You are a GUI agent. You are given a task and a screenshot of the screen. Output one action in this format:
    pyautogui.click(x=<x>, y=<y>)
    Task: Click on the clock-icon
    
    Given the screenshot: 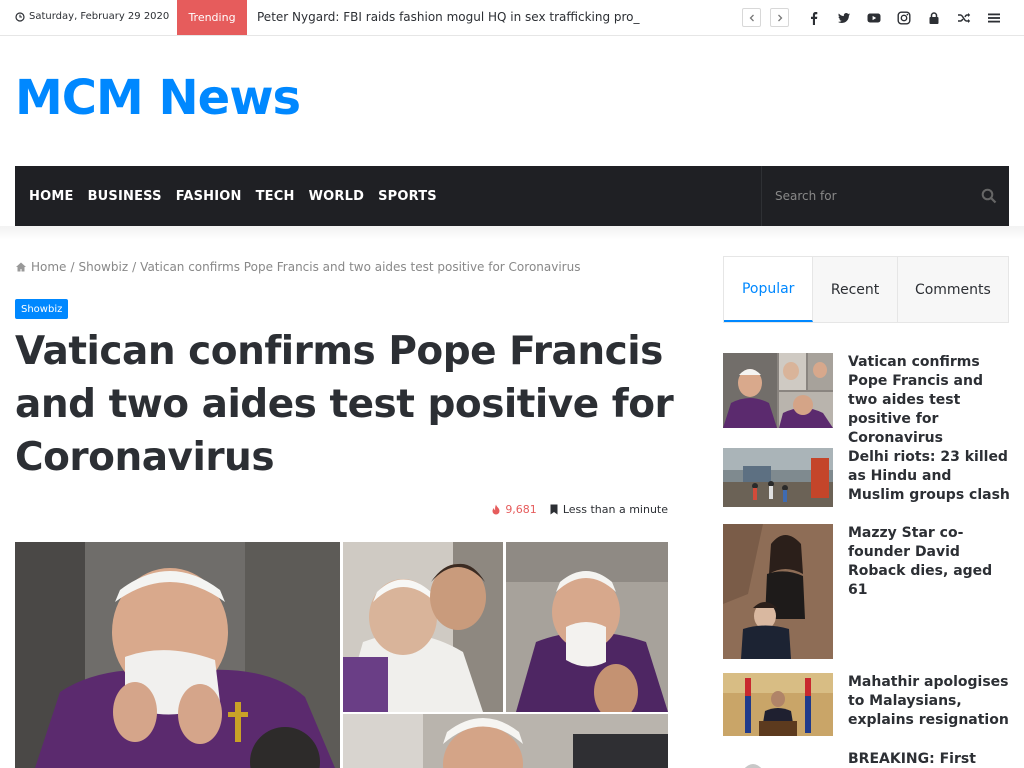 What is the action you would take?
    pyautogui.click(x=20, y=16)
    